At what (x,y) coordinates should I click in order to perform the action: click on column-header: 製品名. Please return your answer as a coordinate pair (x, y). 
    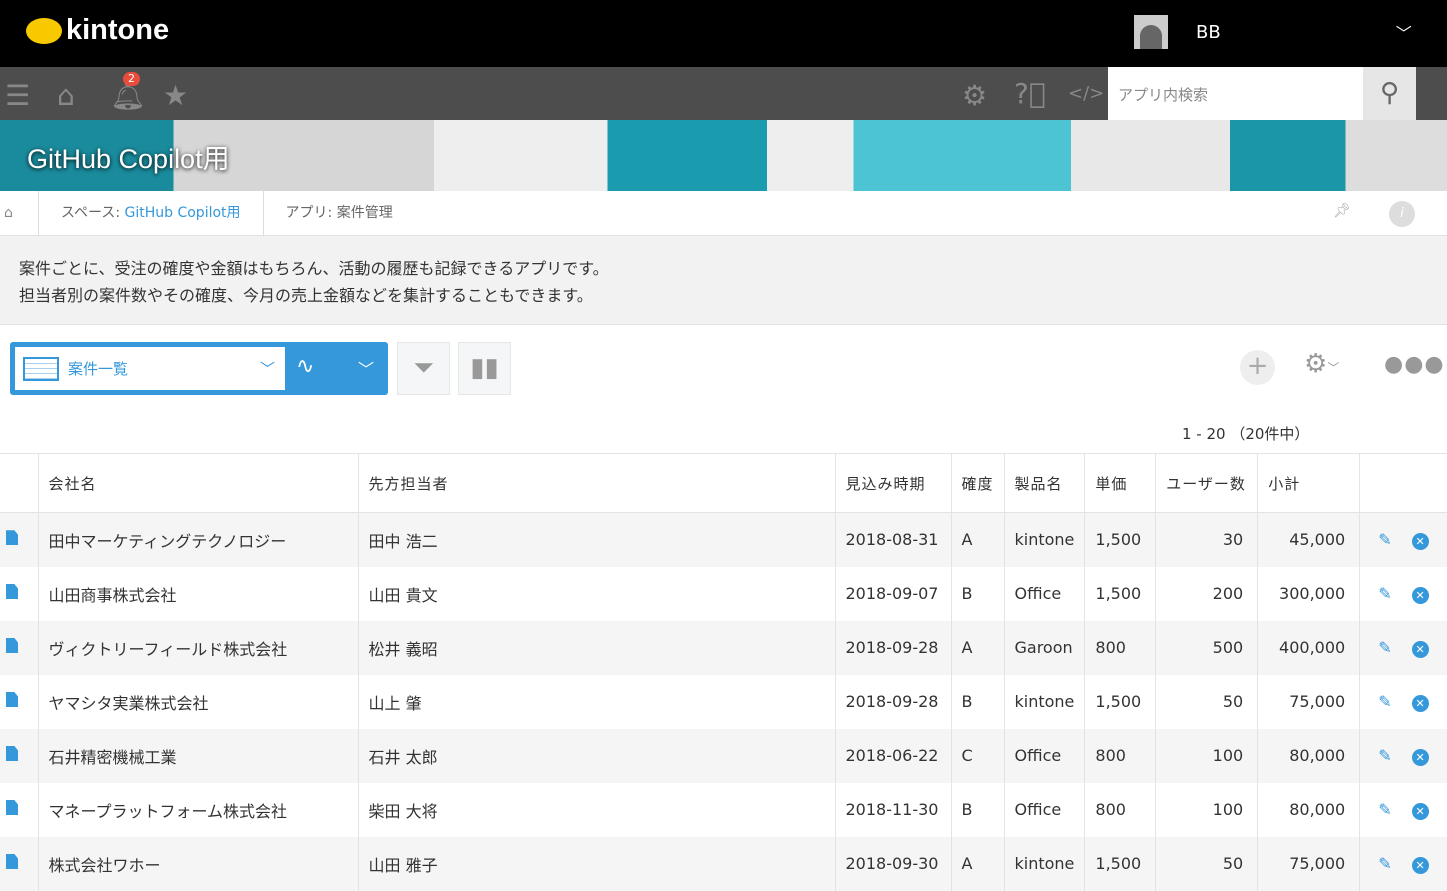
    Looking at the image, I should click on (1045, 483).